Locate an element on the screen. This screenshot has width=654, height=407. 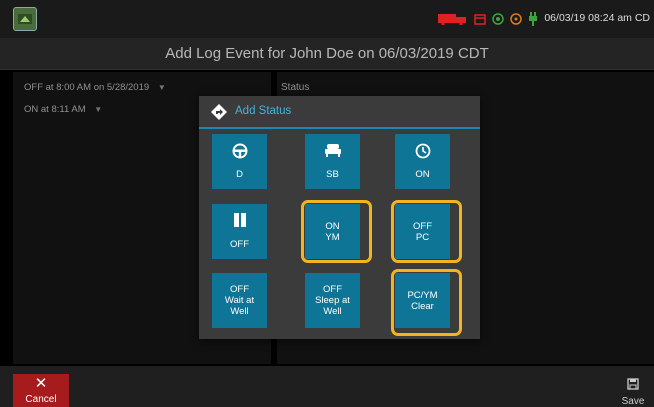
status-tile-pc-ym-clear: PC/YM Clear is located at coordinates (422, 300).